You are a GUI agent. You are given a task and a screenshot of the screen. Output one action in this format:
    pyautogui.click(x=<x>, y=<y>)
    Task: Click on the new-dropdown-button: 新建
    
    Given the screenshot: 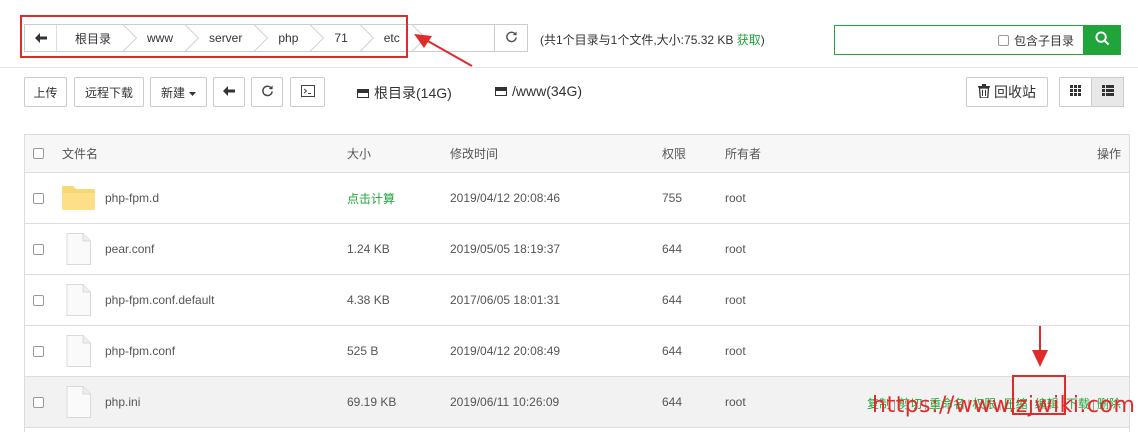 What is the action you would take?
    pyautogui.click(x=178, y=92)
    